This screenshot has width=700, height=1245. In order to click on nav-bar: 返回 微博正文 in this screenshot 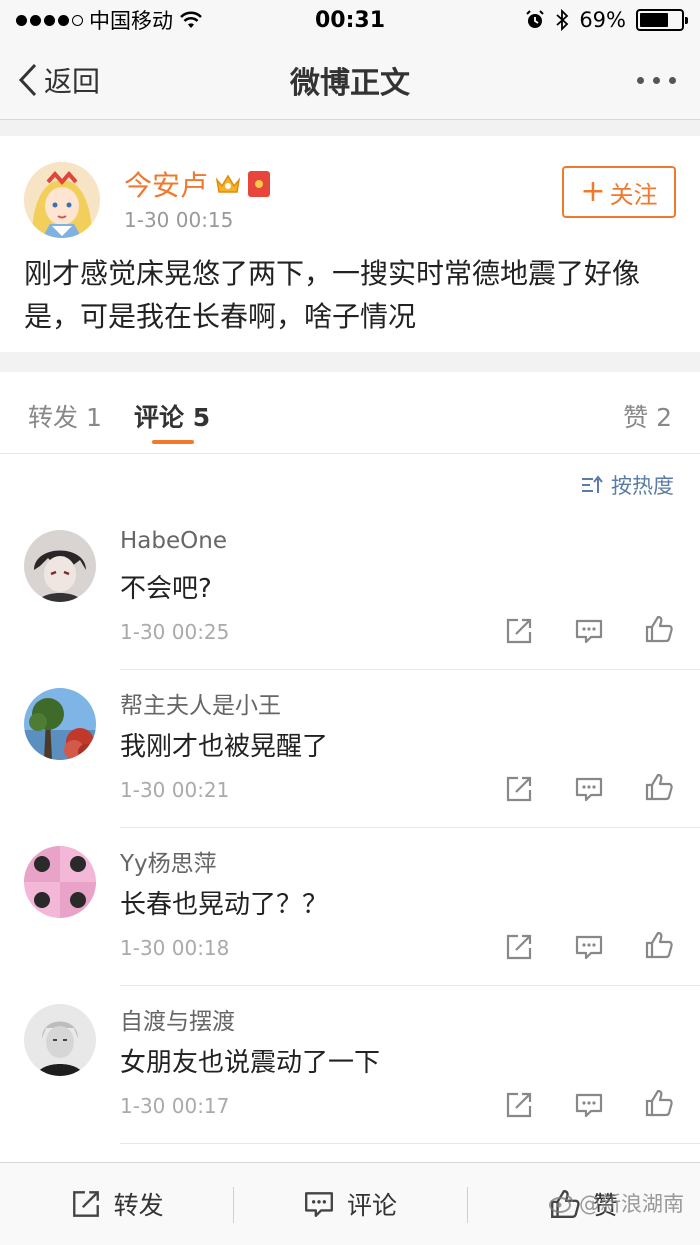, I will do `click(350, 80)`.